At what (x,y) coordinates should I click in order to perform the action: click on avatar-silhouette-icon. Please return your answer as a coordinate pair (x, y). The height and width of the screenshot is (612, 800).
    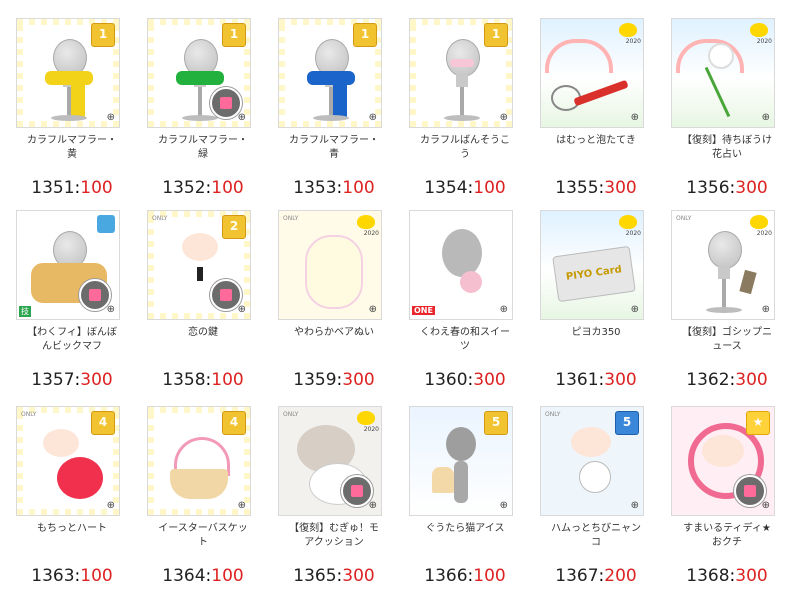
    Looking at the image, I should click on (462, 253).